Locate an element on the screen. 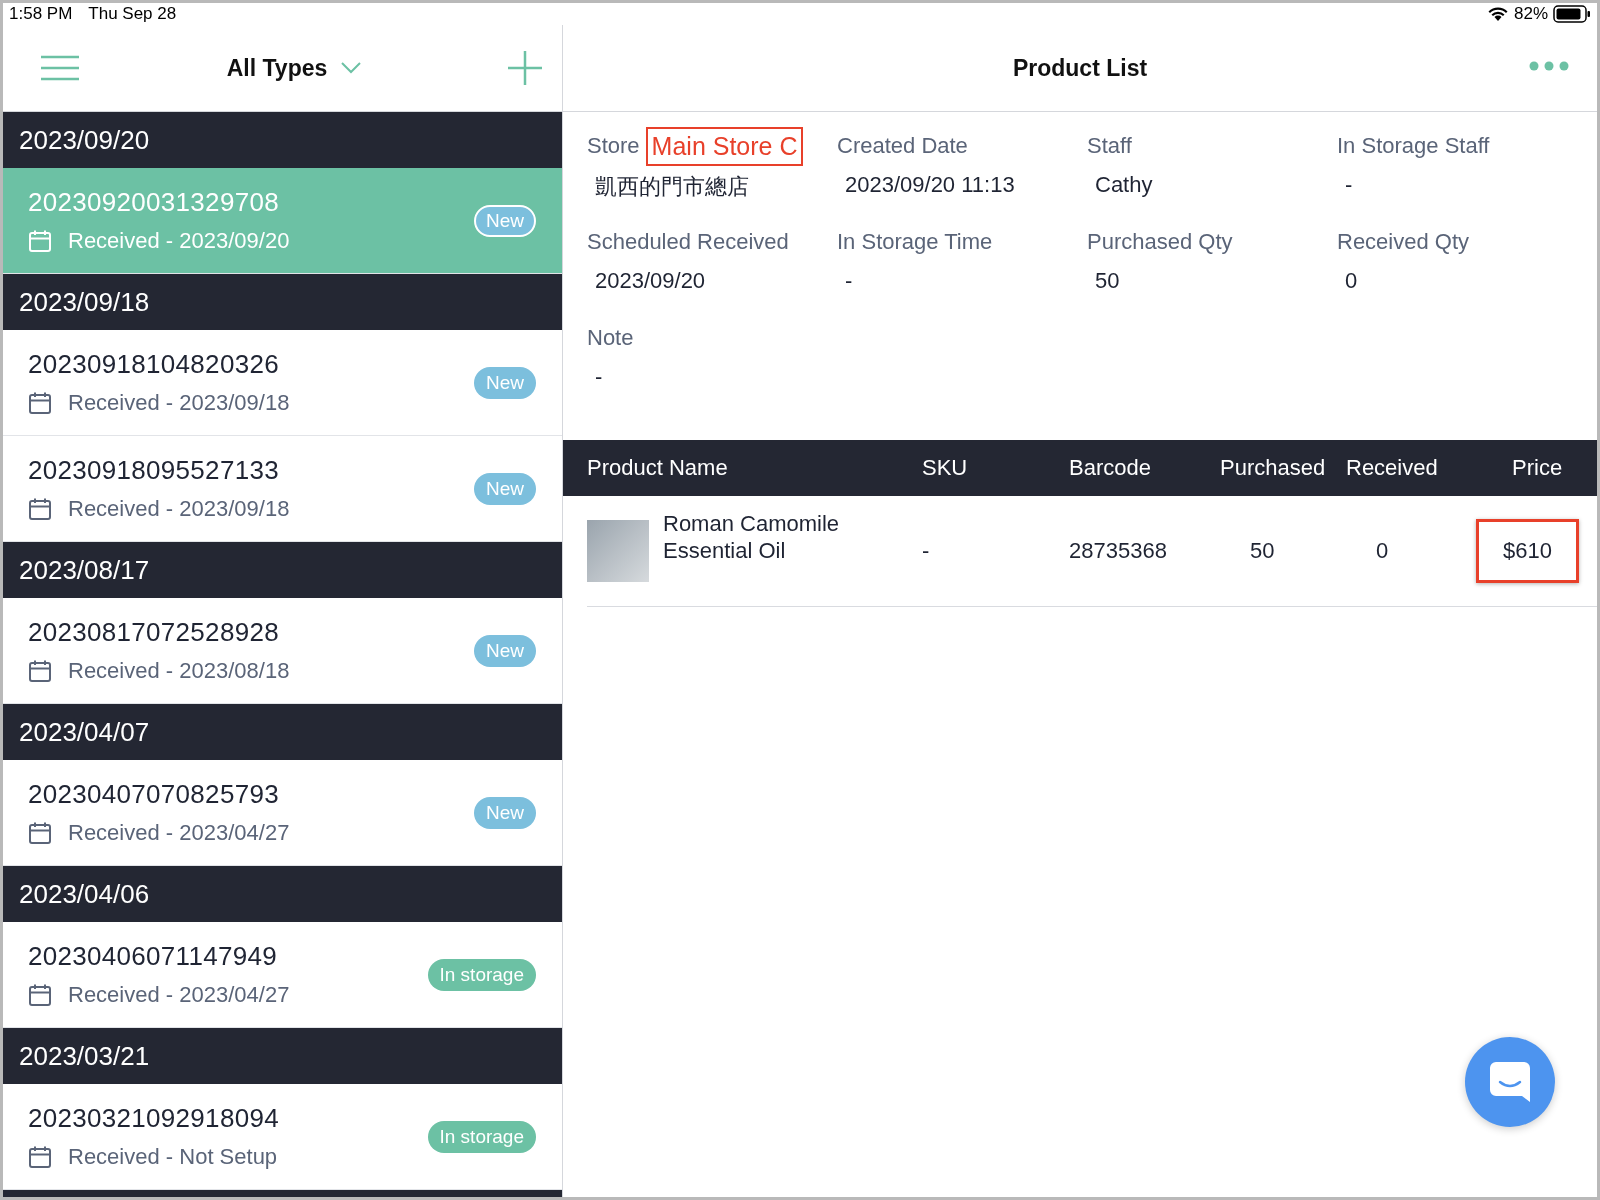 Image resolution: width=1600 pixels, height=1200 pixels. page-title: Product List is located at coordinates (1080, 68).